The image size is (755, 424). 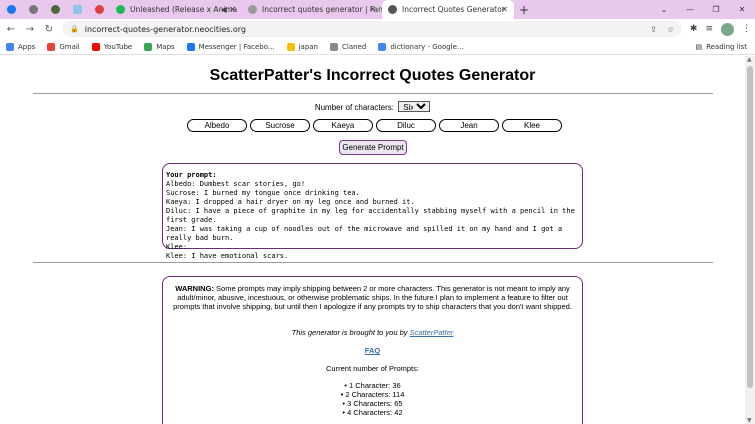 I want to click on youtube-icon, so click(x=95, y=46).